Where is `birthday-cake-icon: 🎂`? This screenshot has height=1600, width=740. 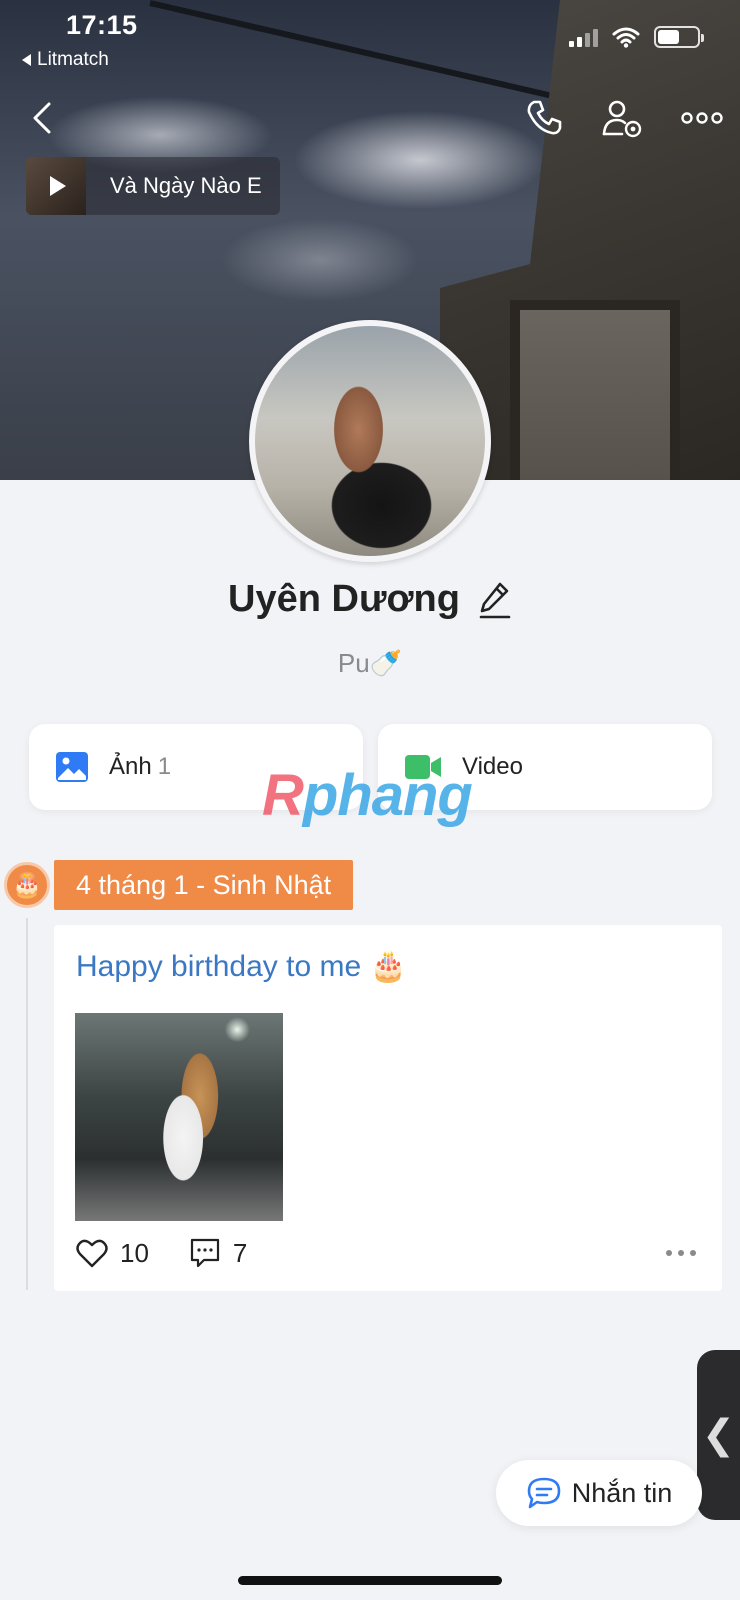 birthday-cake-icon: 🎂 is located at coordinates (27, 885).